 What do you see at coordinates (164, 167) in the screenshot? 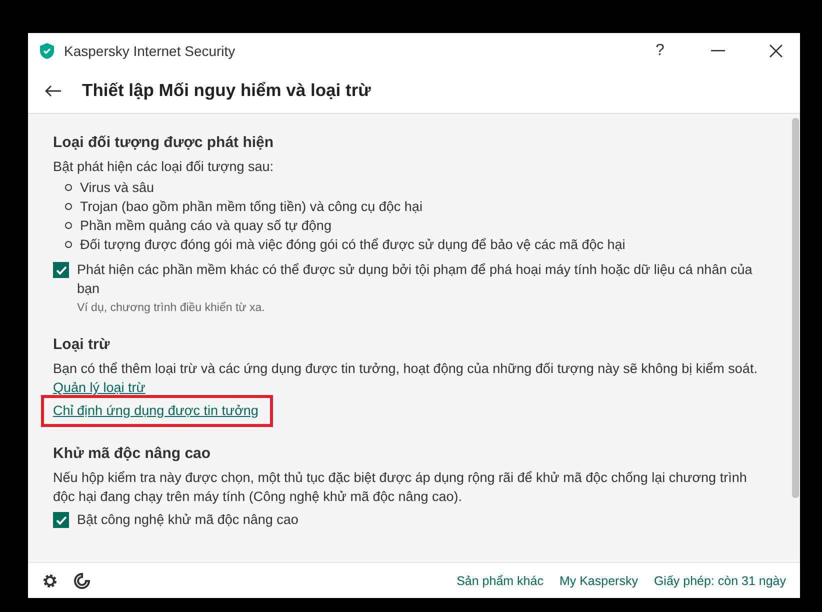
I see `section-description: Bật phát hiện các loại đối tượng sau:` at bounding box center [164, 167].